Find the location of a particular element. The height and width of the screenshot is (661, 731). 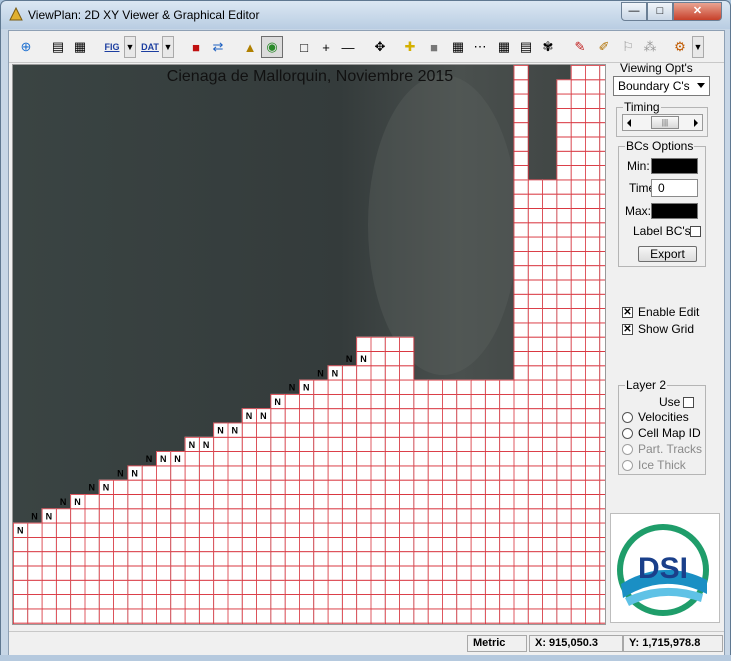

dotted-select-icon: ⋯ is located at coordinates (480, 47).